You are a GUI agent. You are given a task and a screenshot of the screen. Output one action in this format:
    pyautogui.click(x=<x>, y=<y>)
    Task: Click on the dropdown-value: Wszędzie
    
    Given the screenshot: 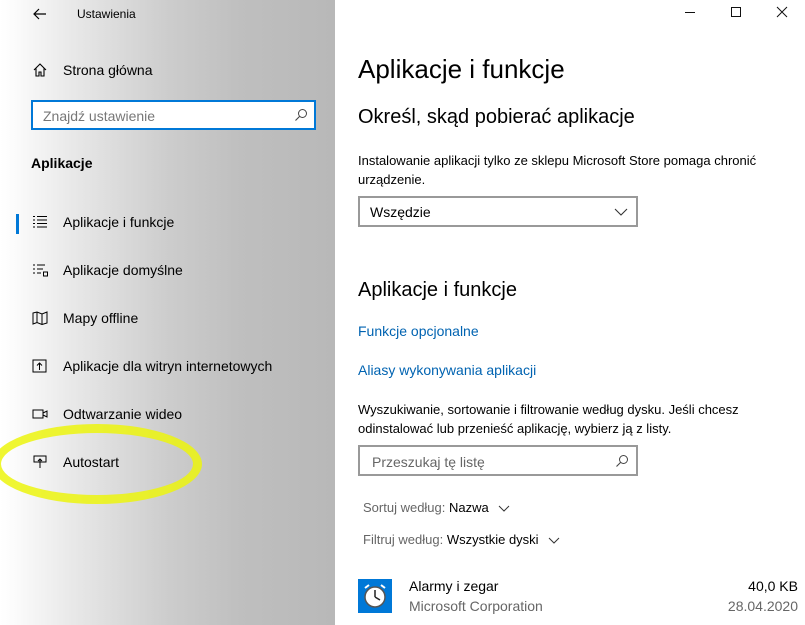 What is the action you would take?
    pyautogui.click(x=400, y=212)
    